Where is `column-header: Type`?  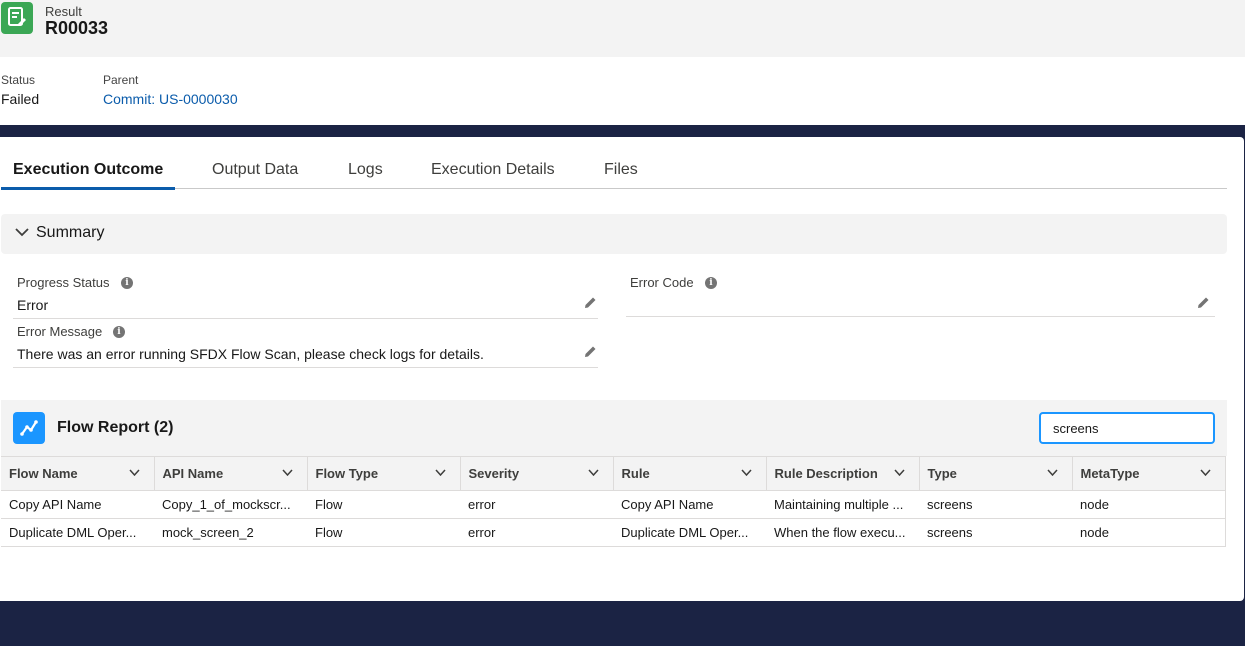 column-header: Type is located at coordinates (996, 473).